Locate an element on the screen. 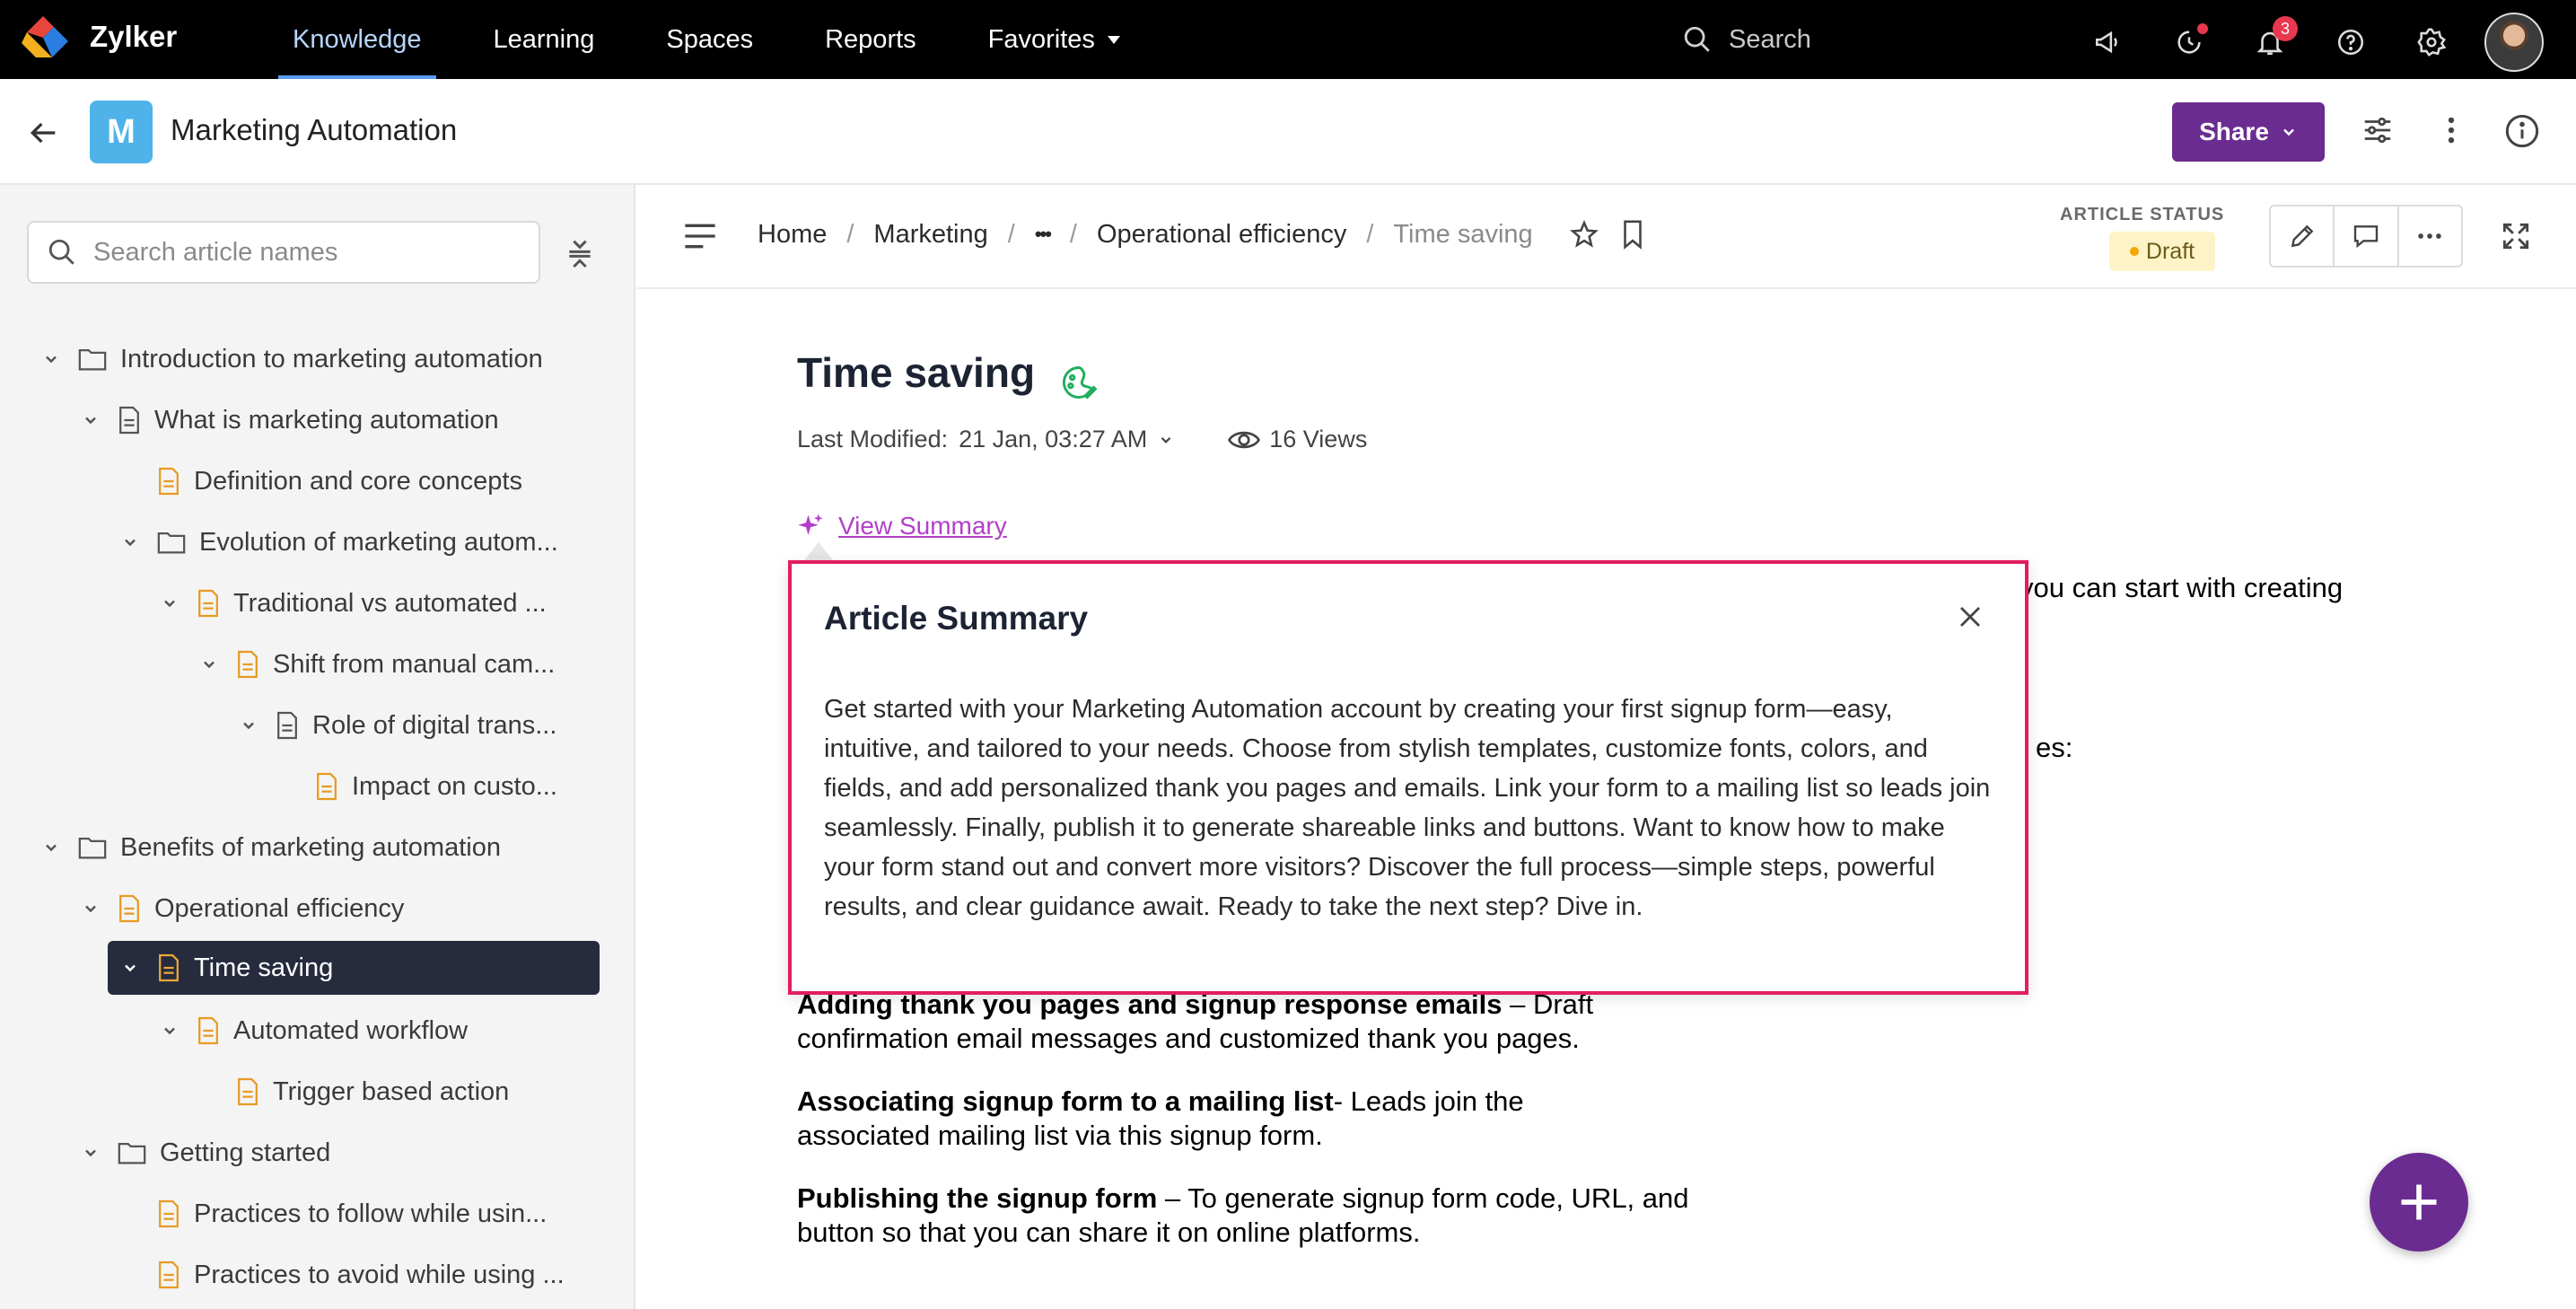 This screenshot has height=1309, width=2576. help-icon is located at coordinates (2351, 42).